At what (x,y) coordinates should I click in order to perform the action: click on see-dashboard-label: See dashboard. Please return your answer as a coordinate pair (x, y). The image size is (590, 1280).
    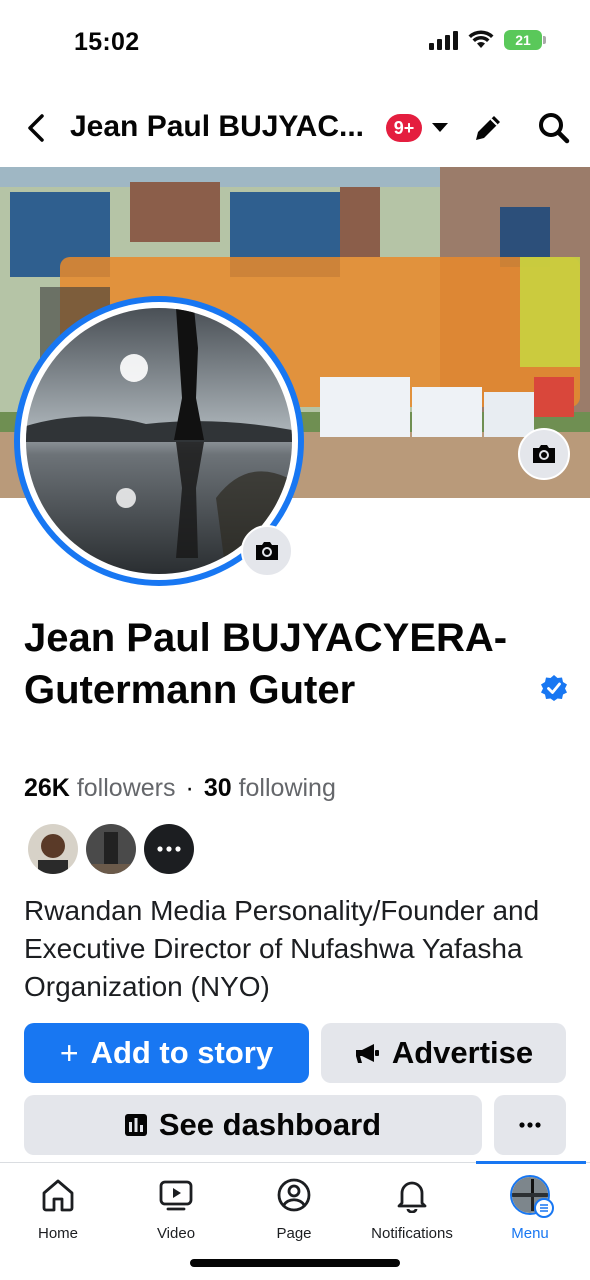
    Looking at the image, I should click on (270, 1124).